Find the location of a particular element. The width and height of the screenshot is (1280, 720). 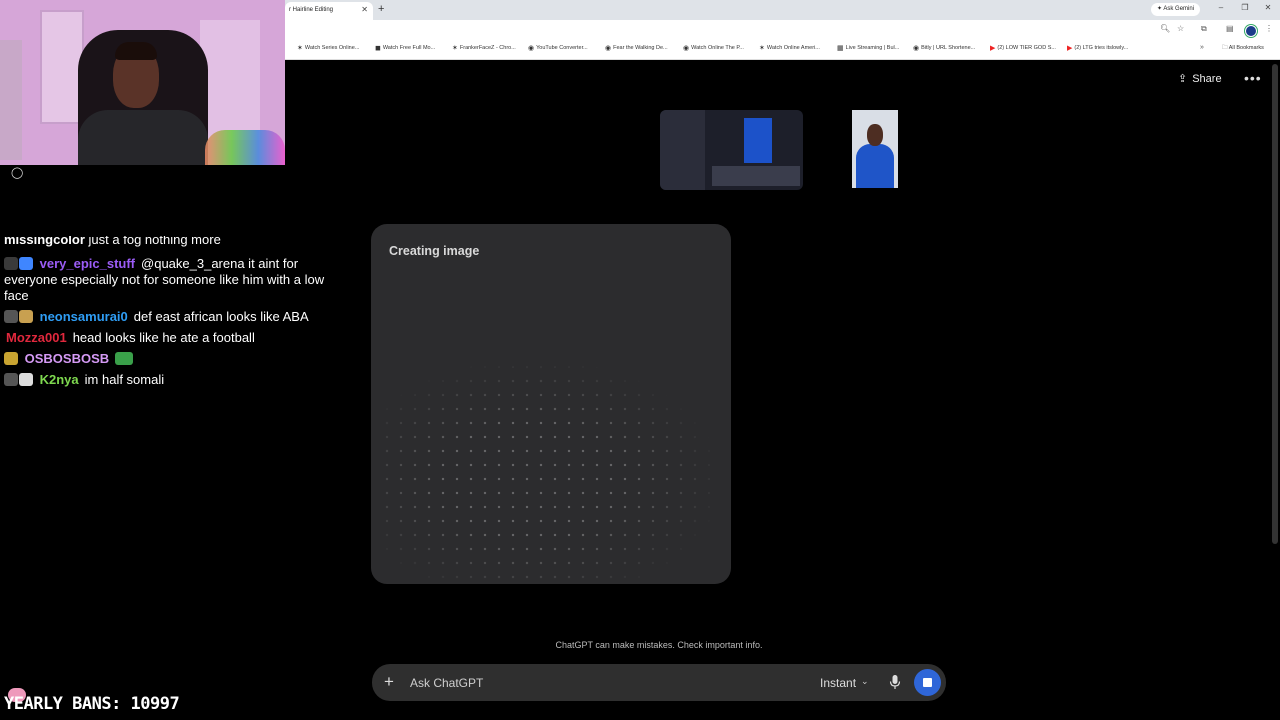

zoom-icon: 🔍︎ is located at coordinates (1165, 28).